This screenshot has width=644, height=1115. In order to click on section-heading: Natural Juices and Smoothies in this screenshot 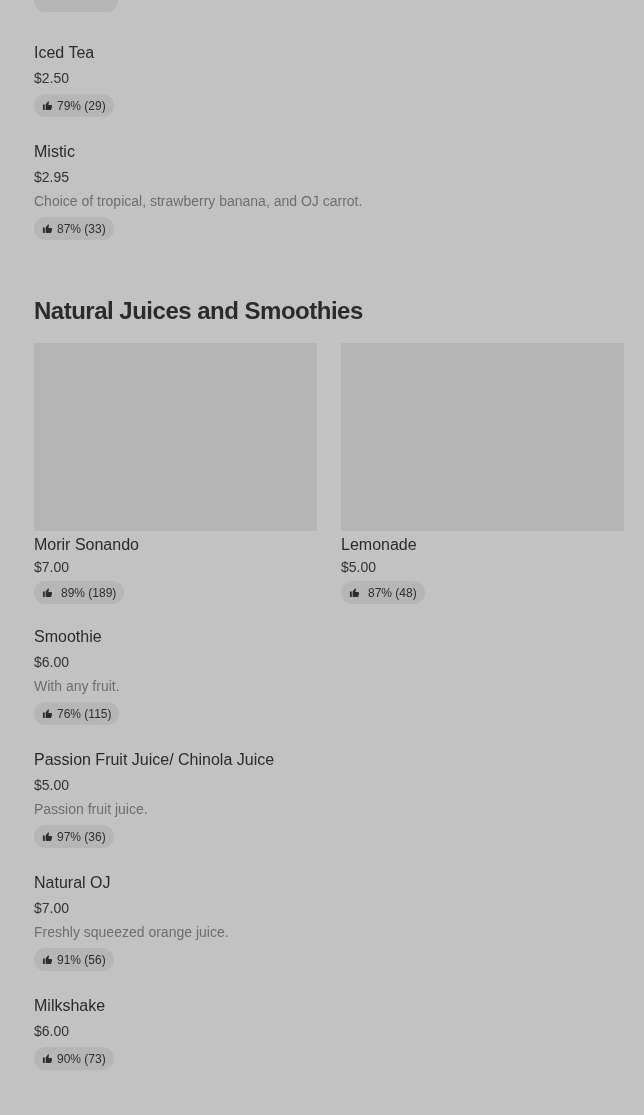, I will do `click(199, 311)`.